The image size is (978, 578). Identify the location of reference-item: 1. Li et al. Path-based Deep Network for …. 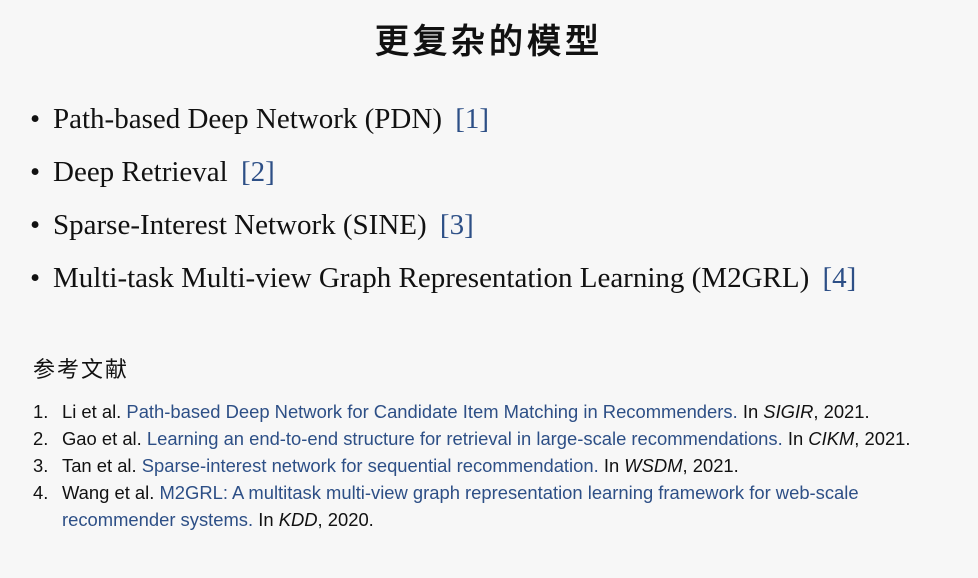
(500, 411).